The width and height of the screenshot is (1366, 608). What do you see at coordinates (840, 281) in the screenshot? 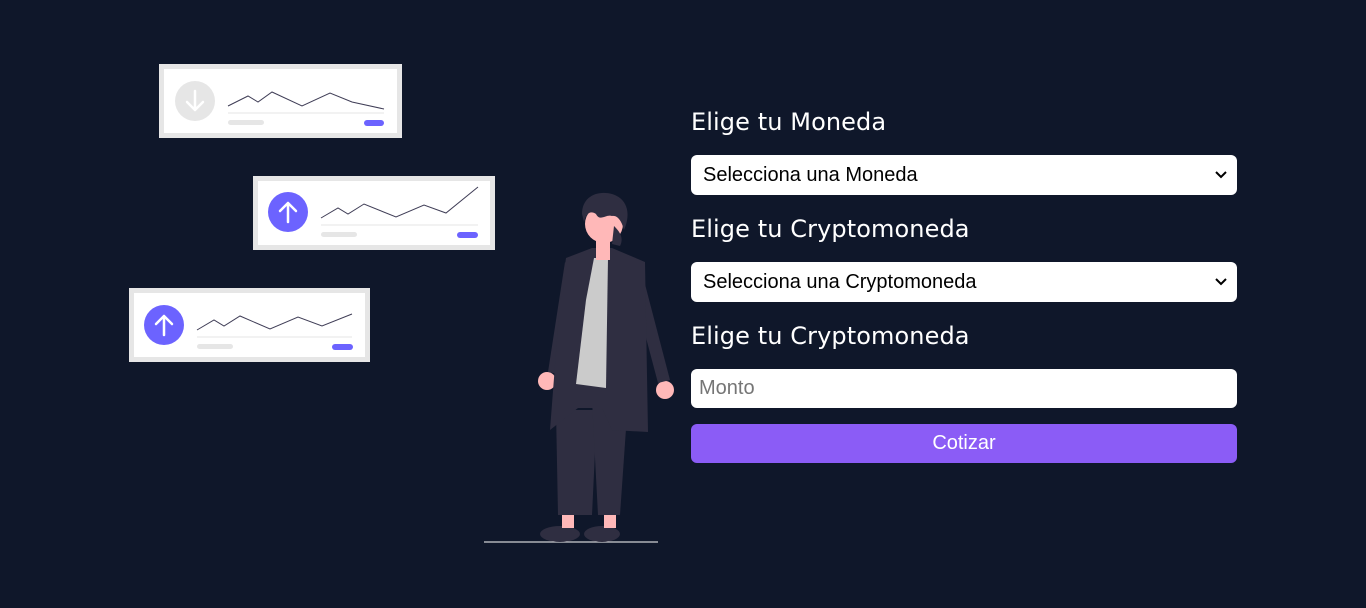
I see `crypto-select-value: Selecciona una Cryptomoneda` at bounding box center [840, 281].